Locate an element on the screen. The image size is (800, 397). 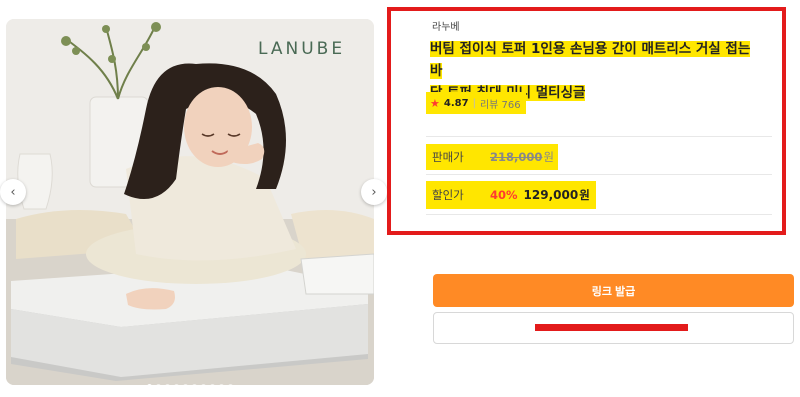
carousel-next-button: › is located at coordinates (374, 192).